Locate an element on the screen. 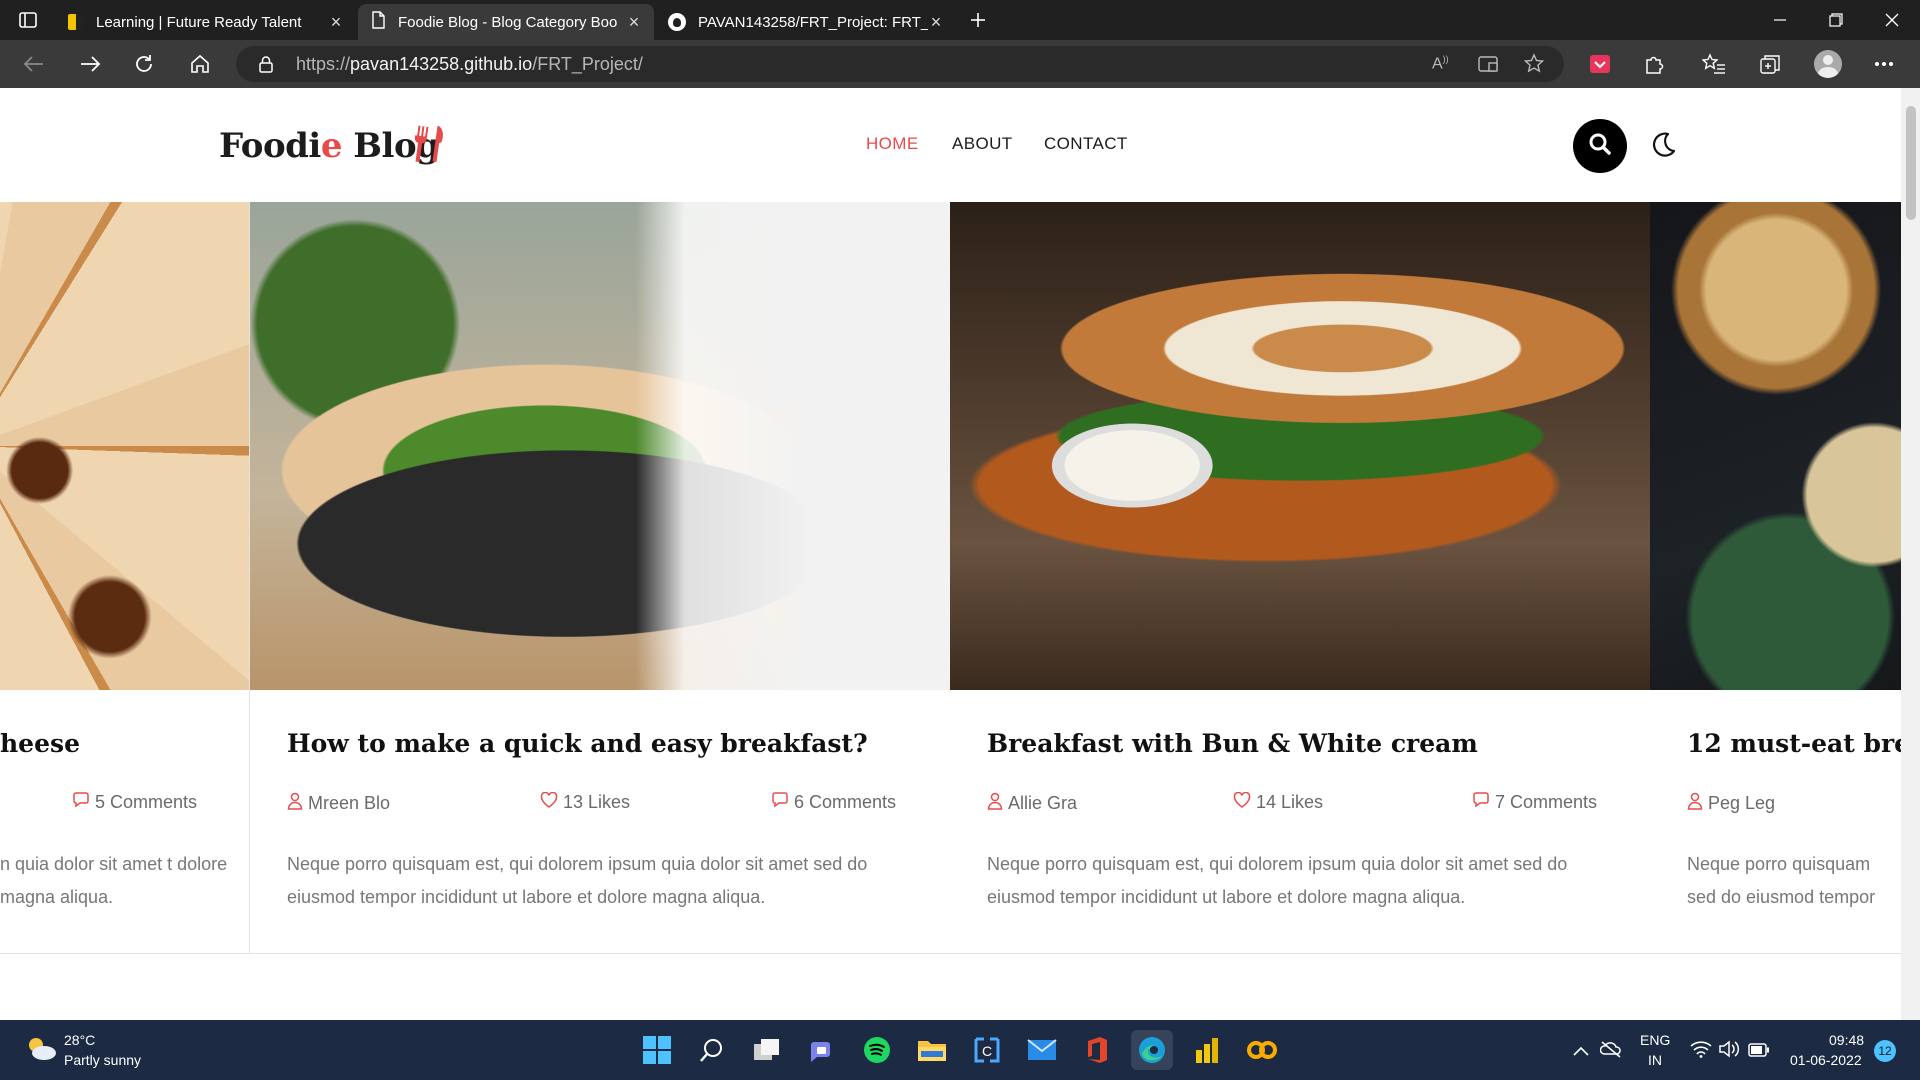 This screenshot has height=1080, width=1920. author-name: Allie Gra is located at coordinates (1042, 803).